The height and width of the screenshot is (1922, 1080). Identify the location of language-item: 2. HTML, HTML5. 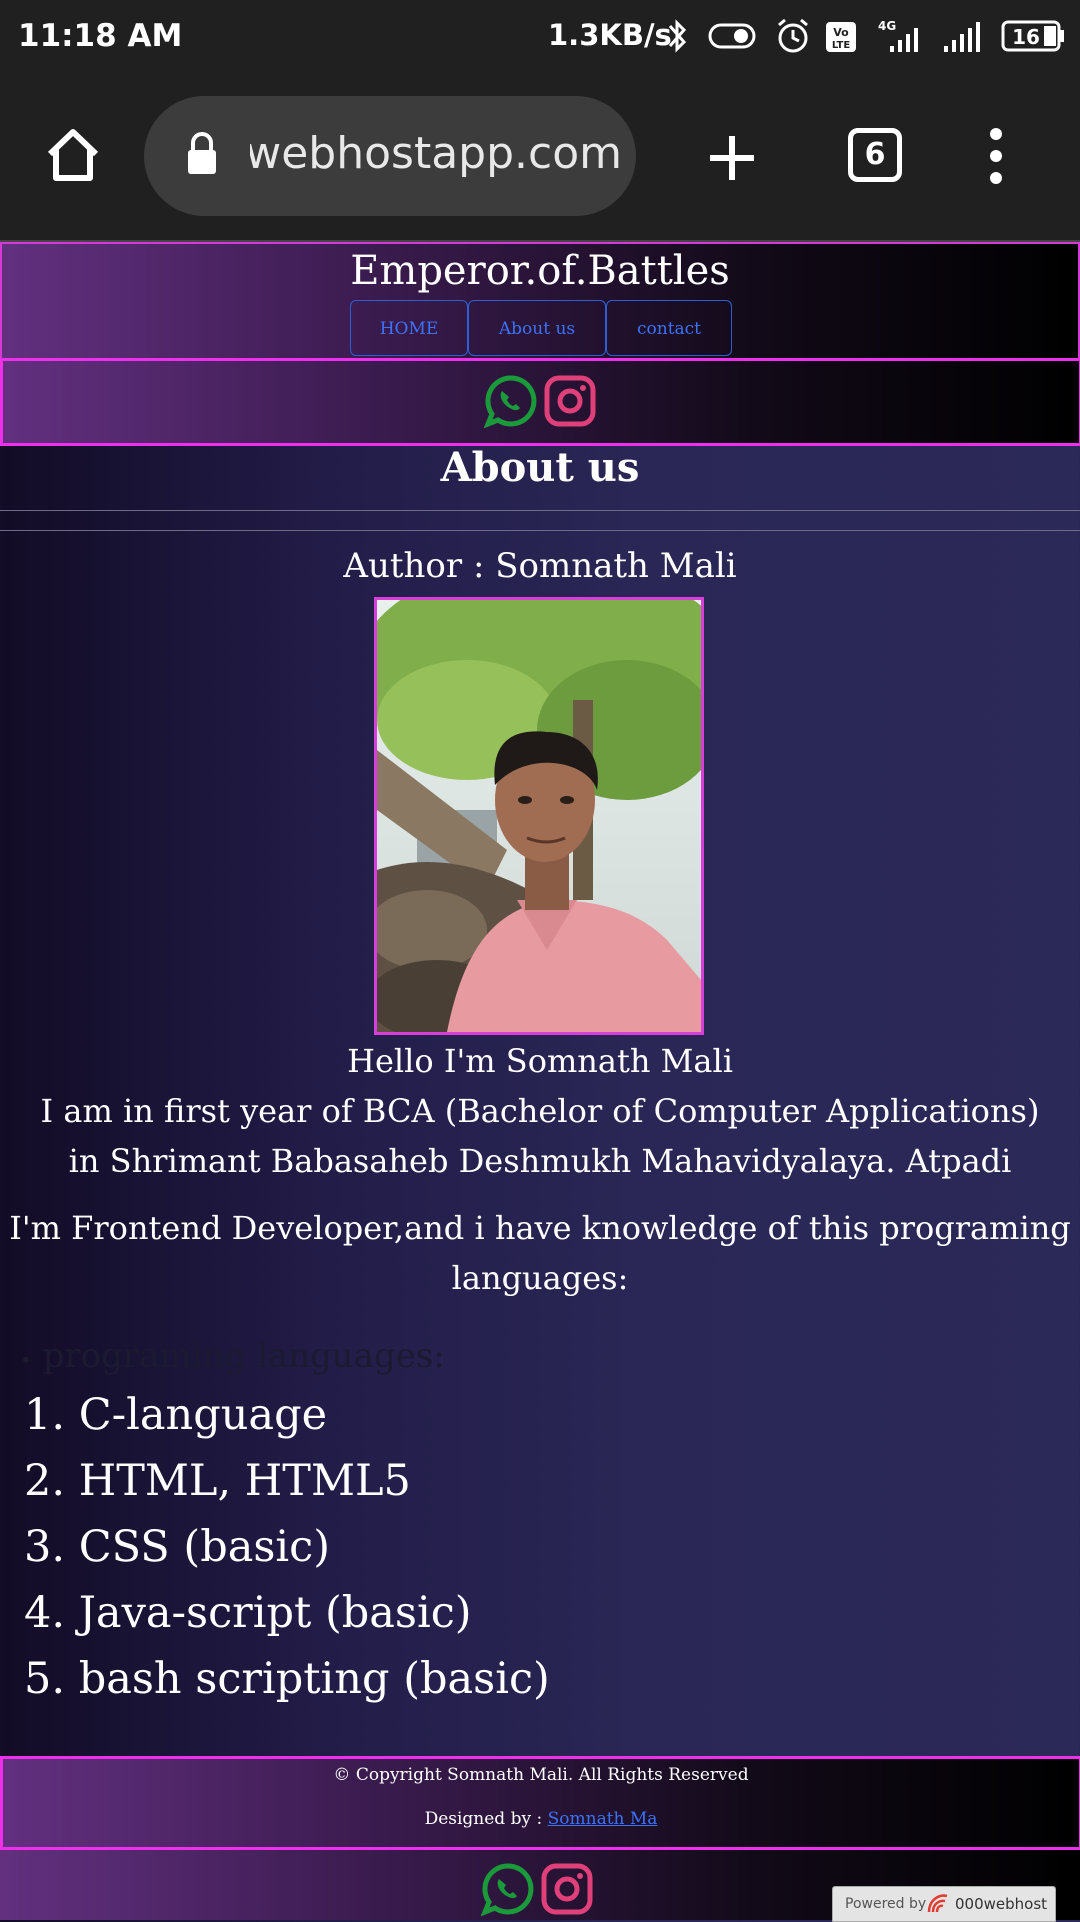
(217, 1481).